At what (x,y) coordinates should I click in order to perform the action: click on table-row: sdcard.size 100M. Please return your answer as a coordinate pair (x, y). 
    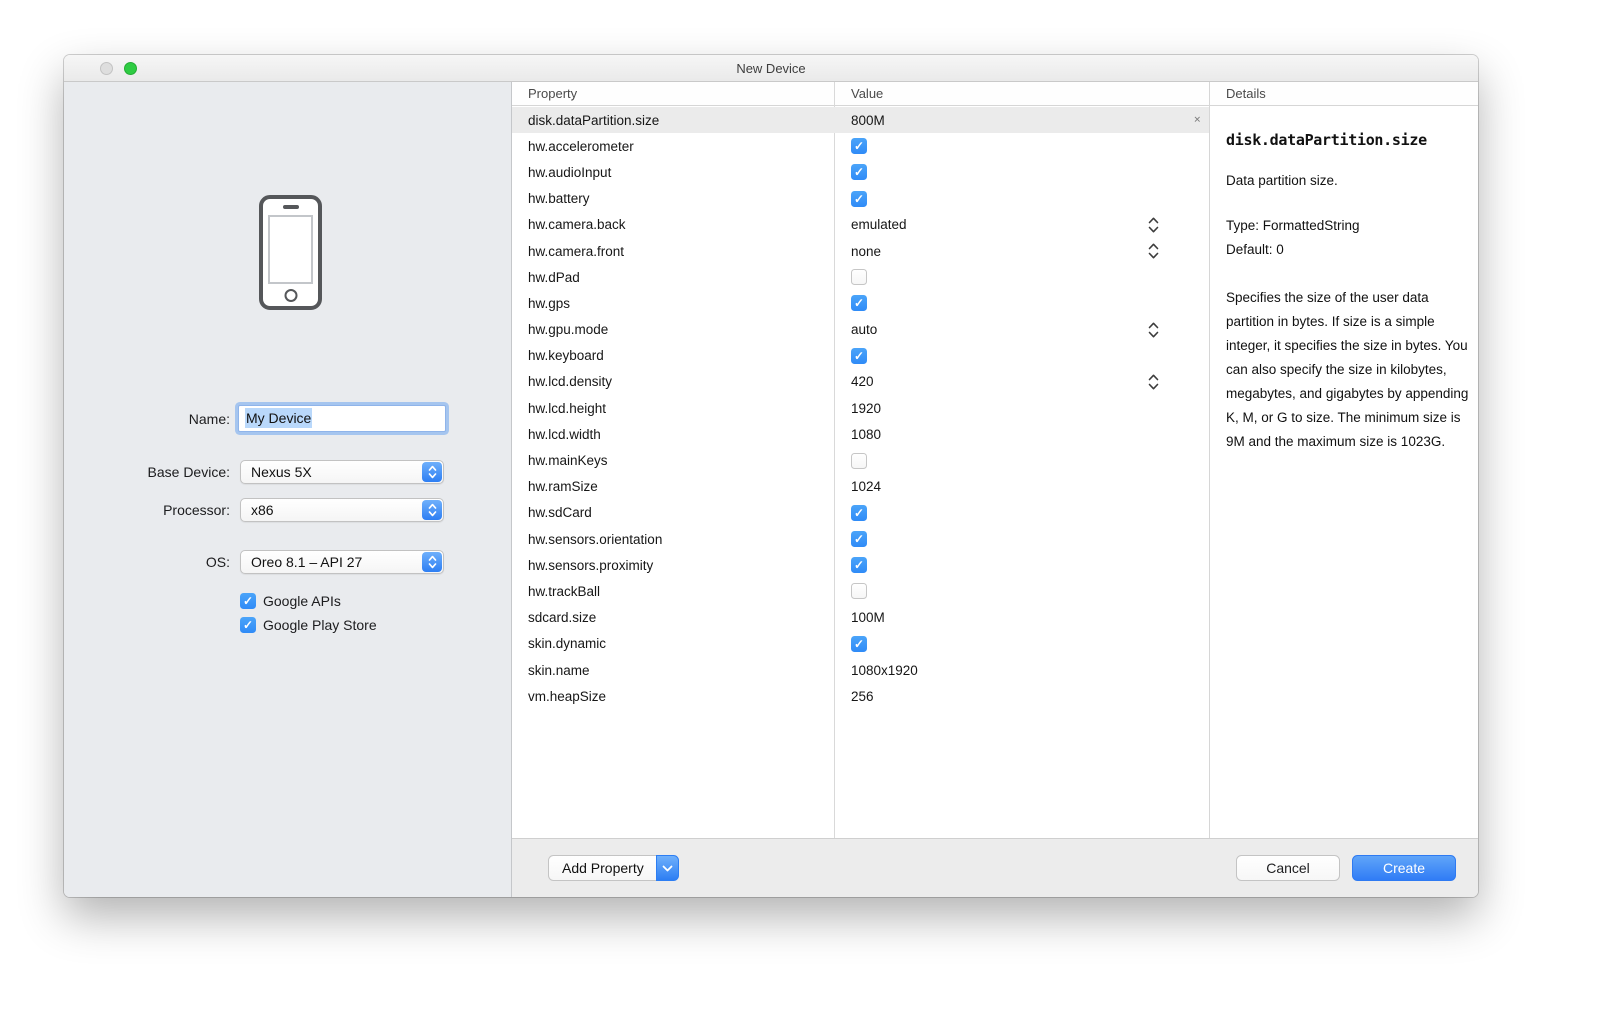
    Looking at the image, I should click on (860, 618).